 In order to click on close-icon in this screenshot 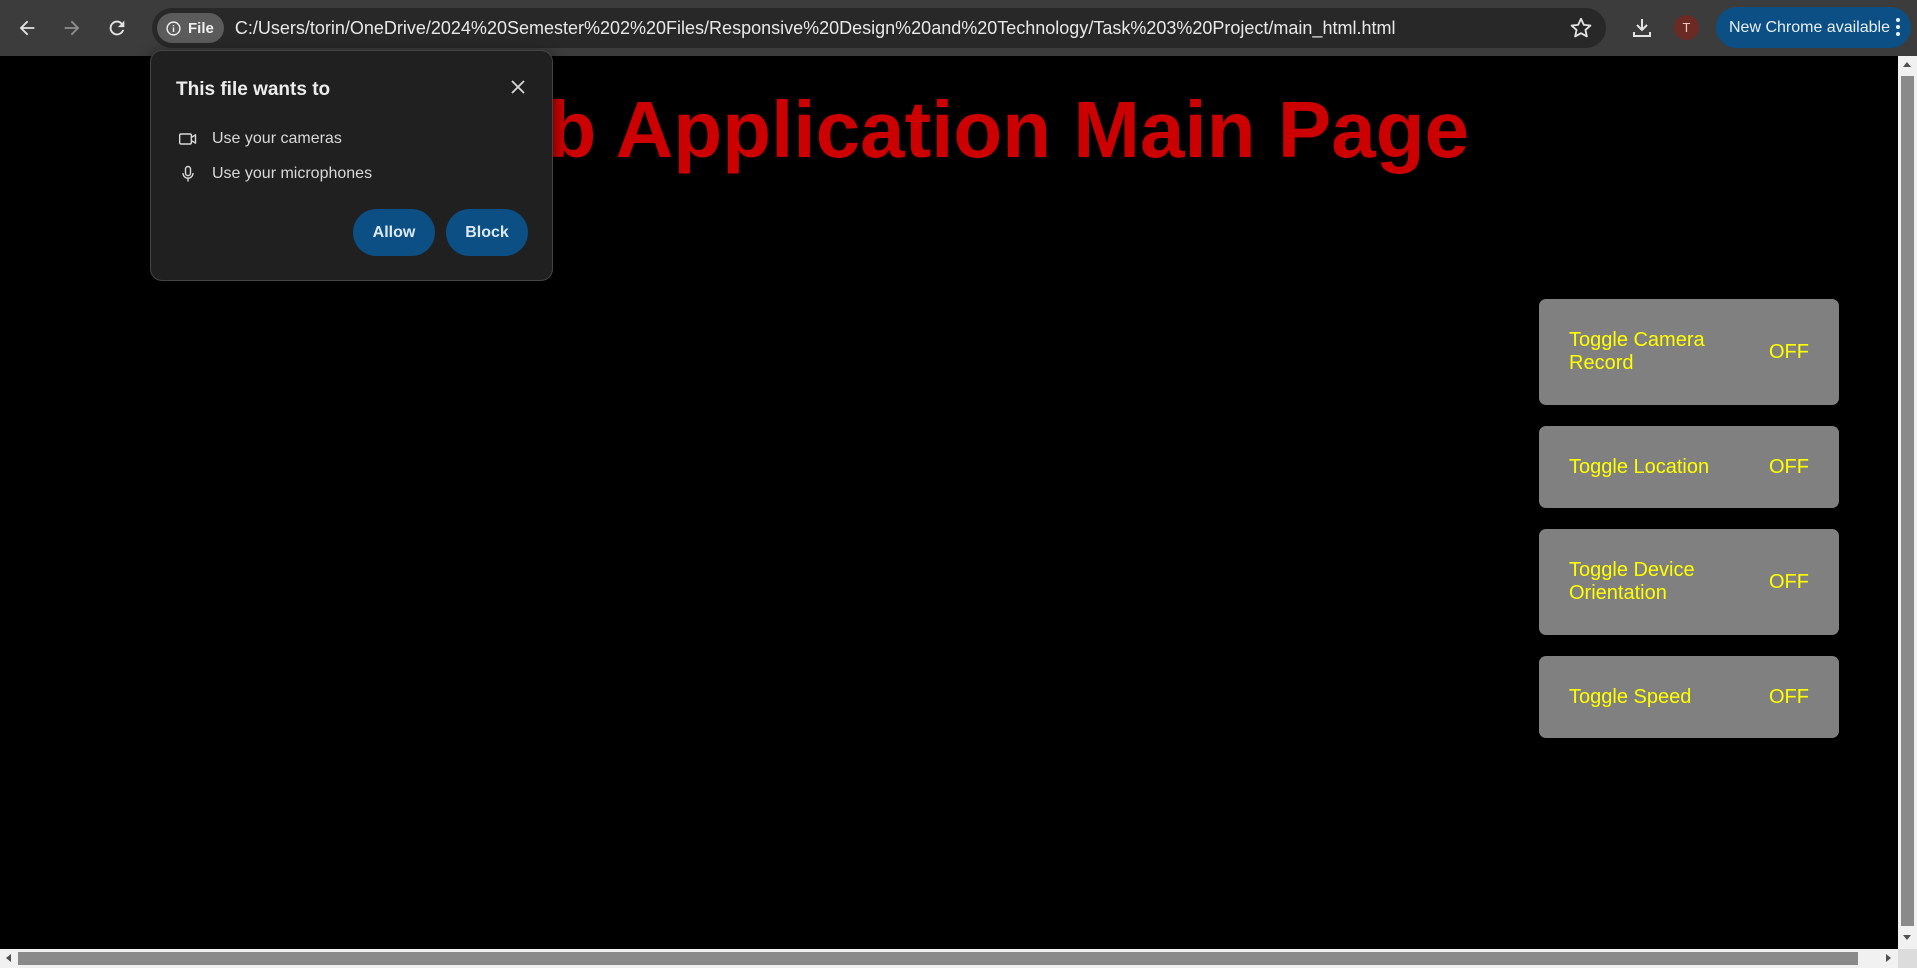, I will do `click(518, 87)`.